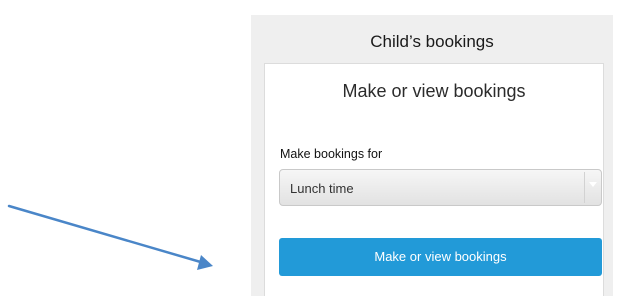  I want to click on arrow-pointer-icon, so click(110, 237).